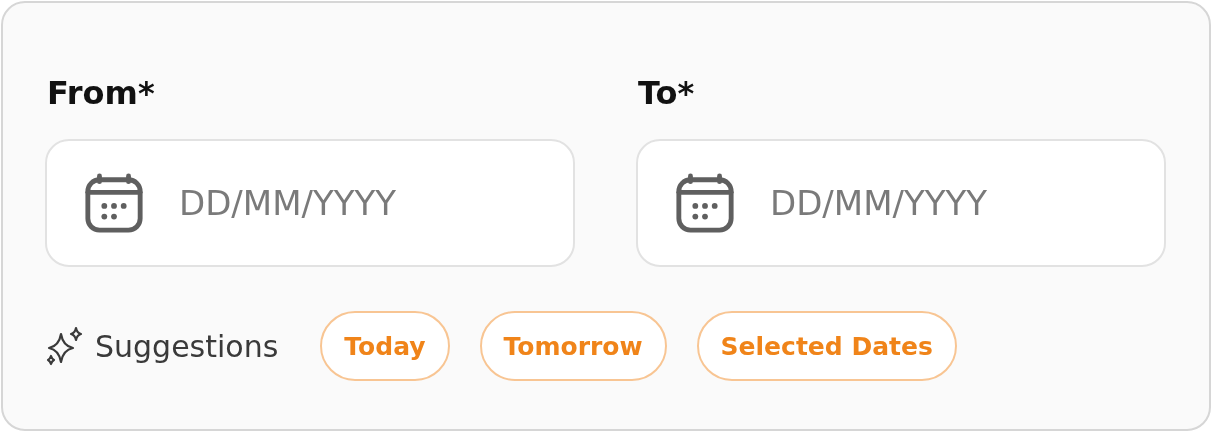  What do you see at coordinates (573, 346) in the screenshot?
I see `suggestion-chip: Tomorrow` at bounding box center [573, 346].